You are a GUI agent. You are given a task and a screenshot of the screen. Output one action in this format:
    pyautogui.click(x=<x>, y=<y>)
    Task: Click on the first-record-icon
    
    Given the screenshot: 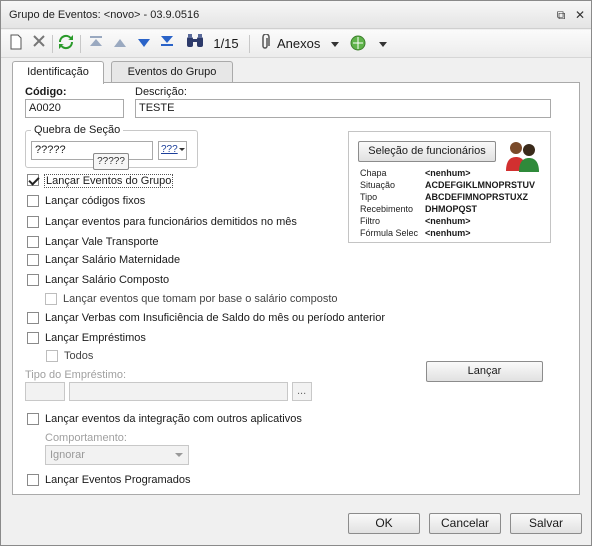 What is the action you would take?
    pyautogui.click(x=96, y=44)
    